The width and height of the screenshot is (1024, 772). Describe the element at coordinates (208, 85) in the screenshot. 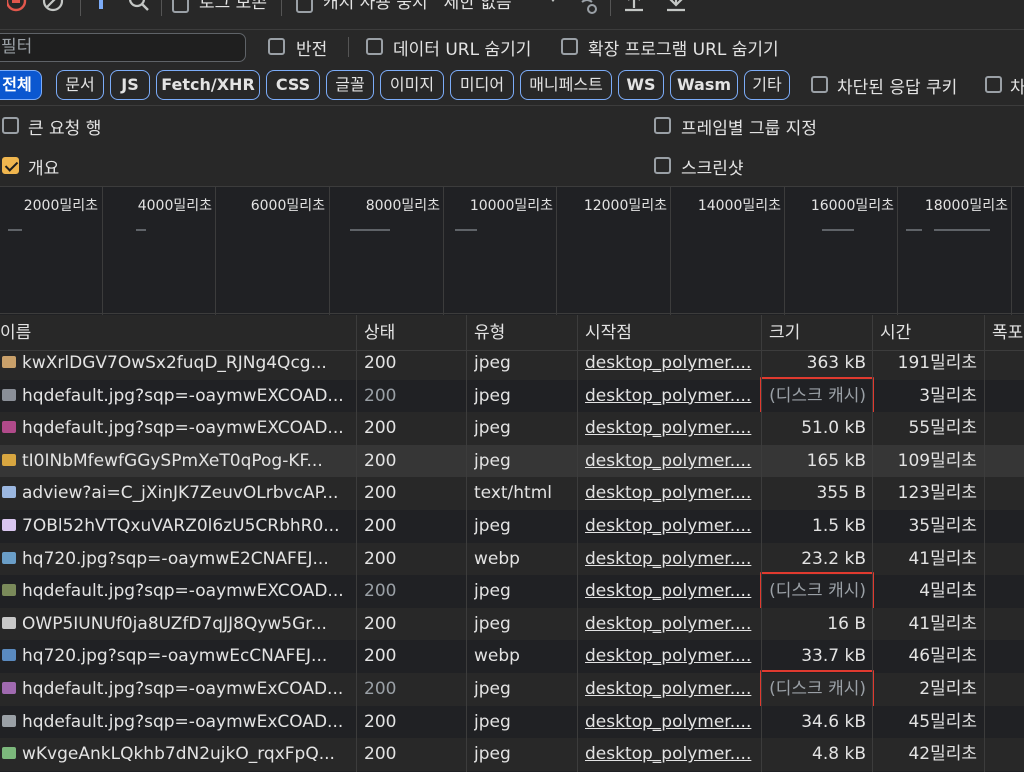

I see `chip-fetch-xhr: Fetch/XHR` at that location.